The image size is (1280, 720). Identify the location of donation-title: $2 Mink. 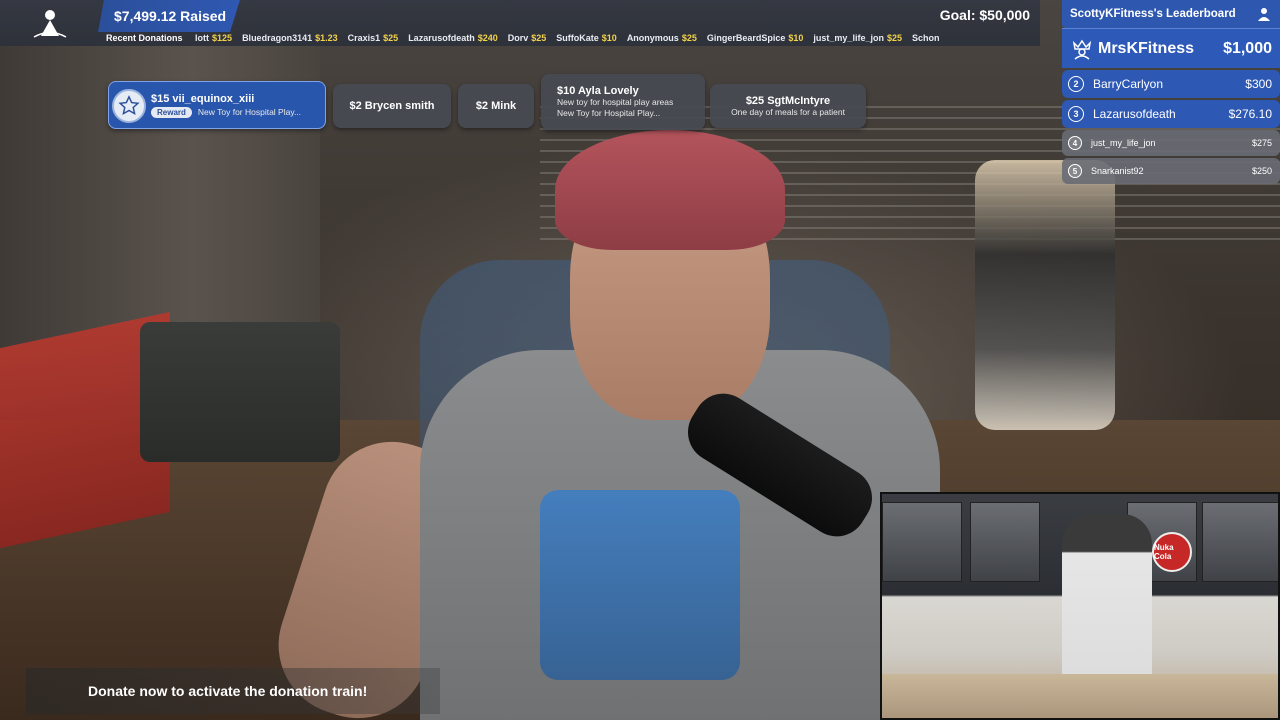
(496, 106).